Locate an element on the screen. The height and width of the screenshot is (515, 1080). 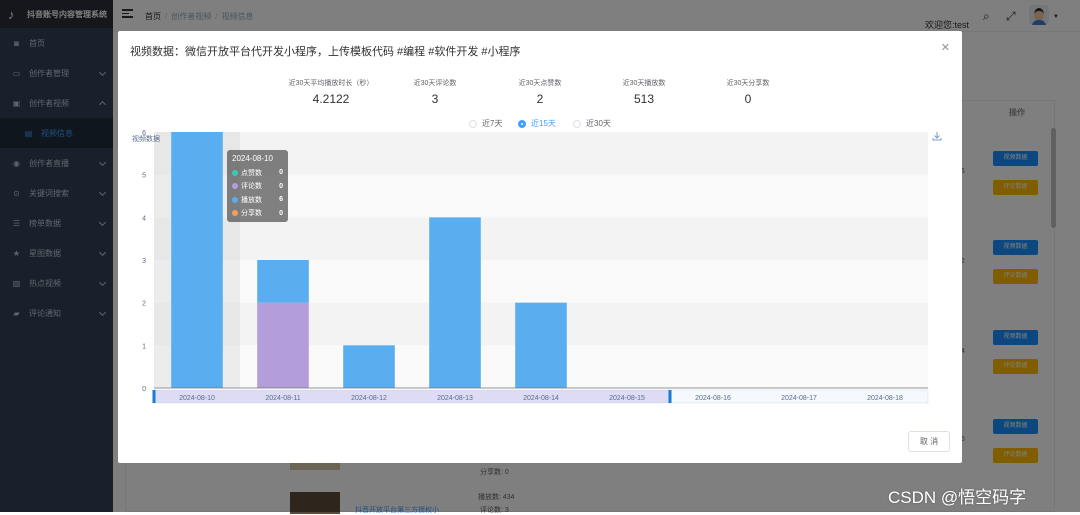
stat-share-count: 近30天分享数 0 is located at coordinates (748, 92).